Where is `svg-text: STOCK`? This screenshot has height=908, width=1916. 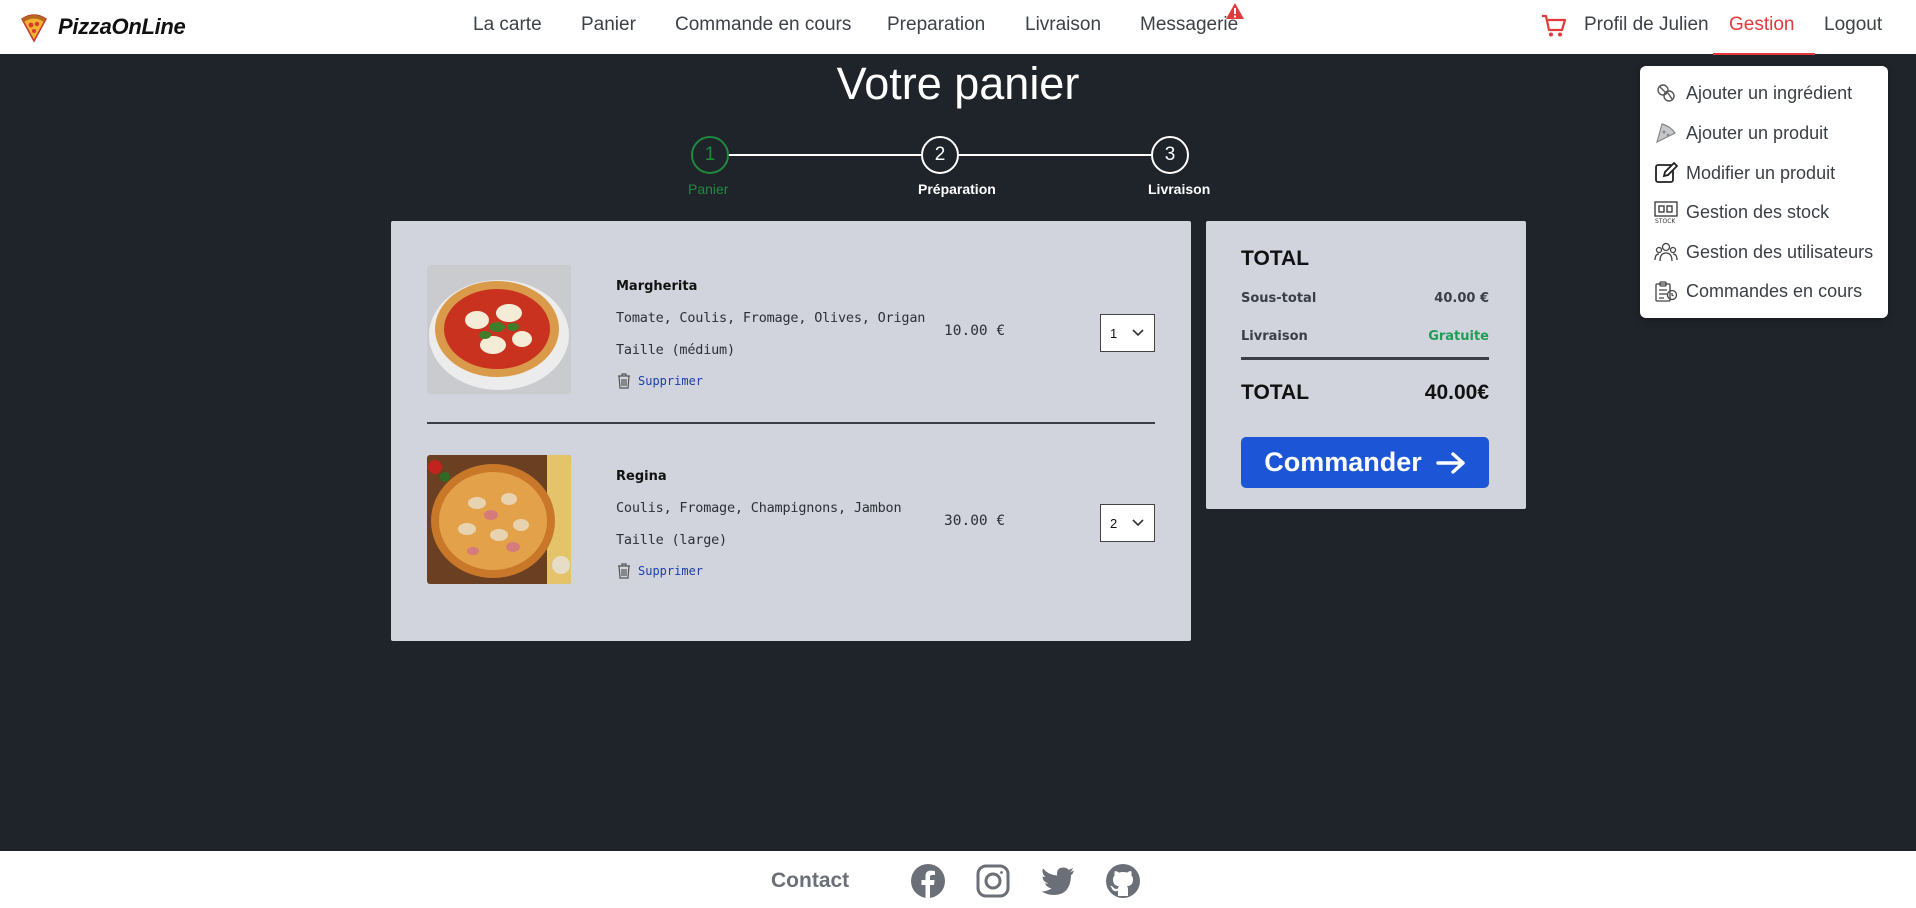 svg-text: STOCK is located at coordinates (1665, 221).